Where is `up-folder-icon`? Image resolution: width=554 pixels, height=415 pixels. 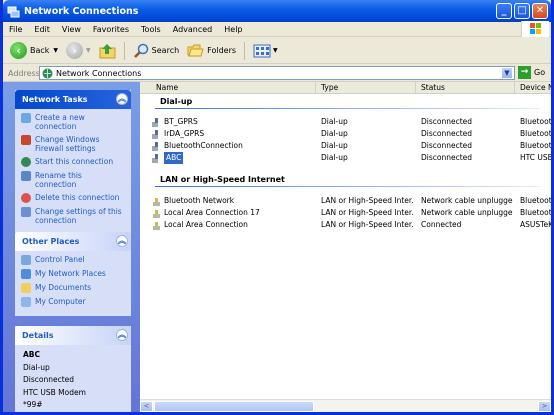
up-folder-icon is located at coordinates (107, 50).